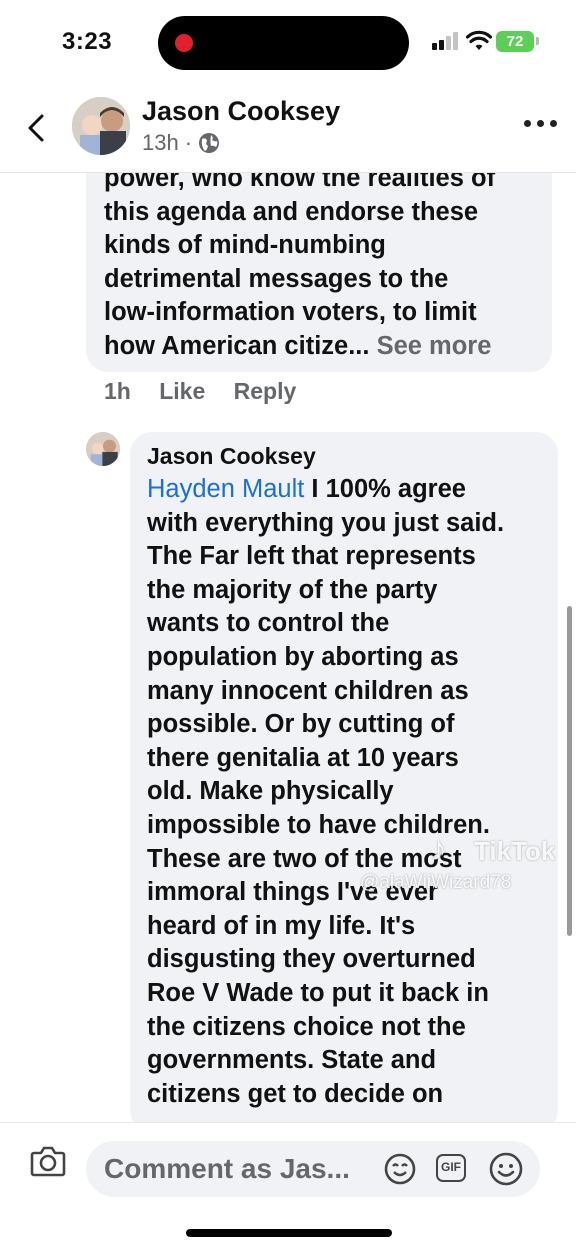 This screenshot has width=576, height=1249. Describe the element at coordinates (326, 522) in the screenshot. I see `reply-line: with everything you just said.` at that location.